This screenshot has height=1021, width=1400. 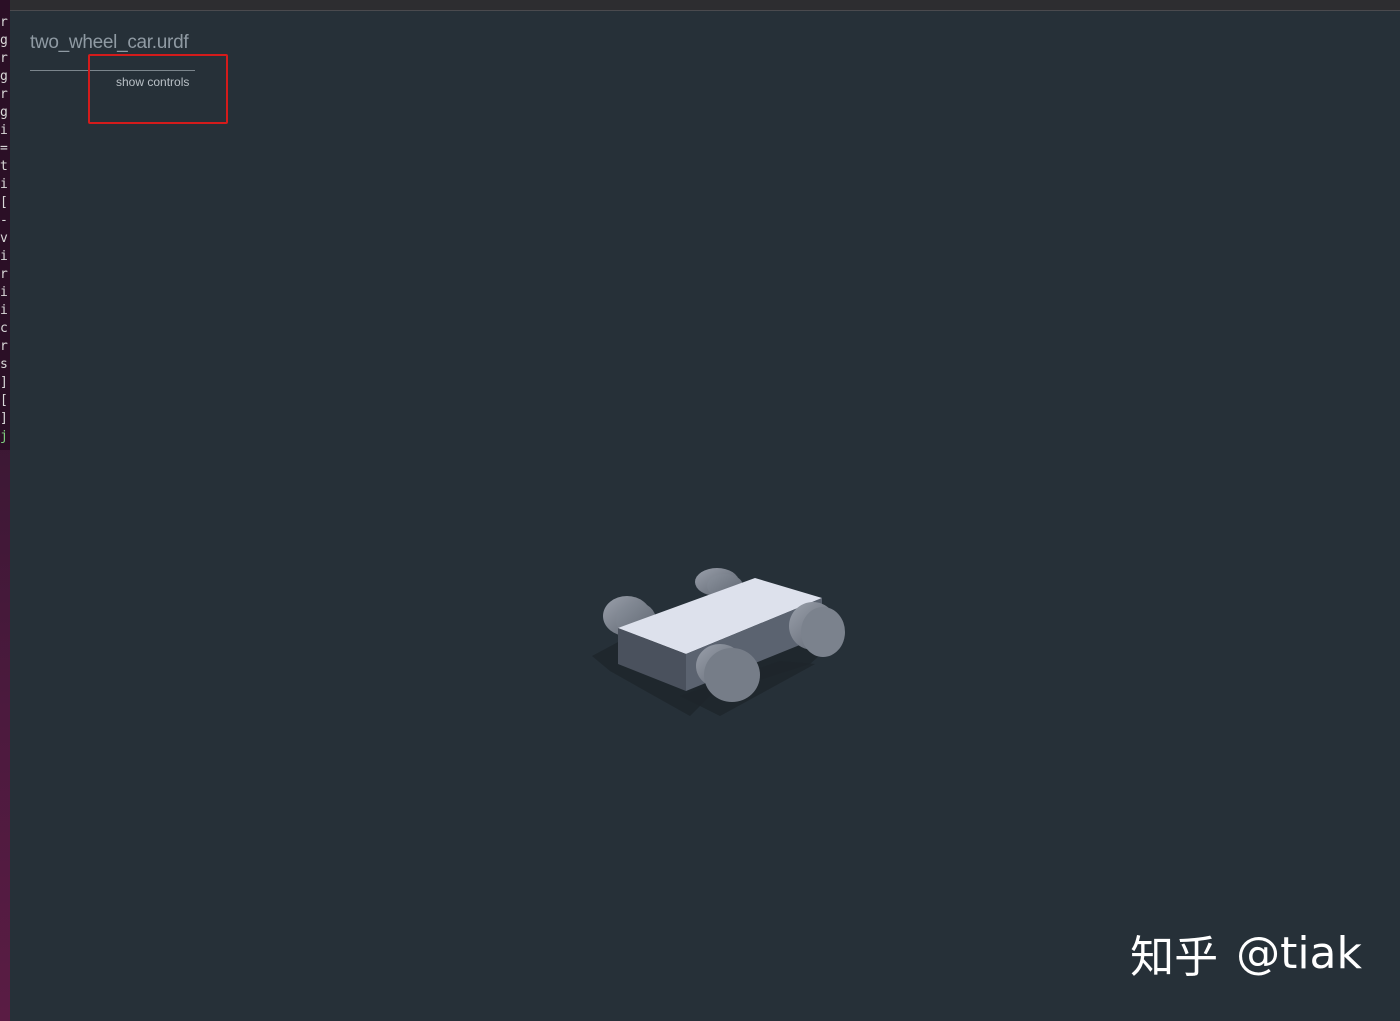 What do you see at coordinates (4, 364) in the screenshot?
I see `terminal-line: s` at bounding box center [4, 364].